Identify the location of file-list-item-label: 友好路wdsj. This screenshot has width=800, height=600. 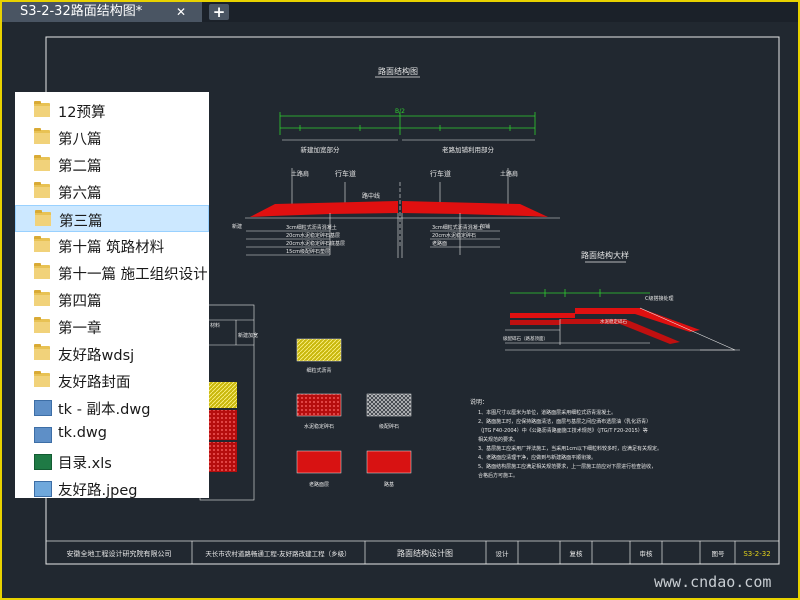
(96, 356).